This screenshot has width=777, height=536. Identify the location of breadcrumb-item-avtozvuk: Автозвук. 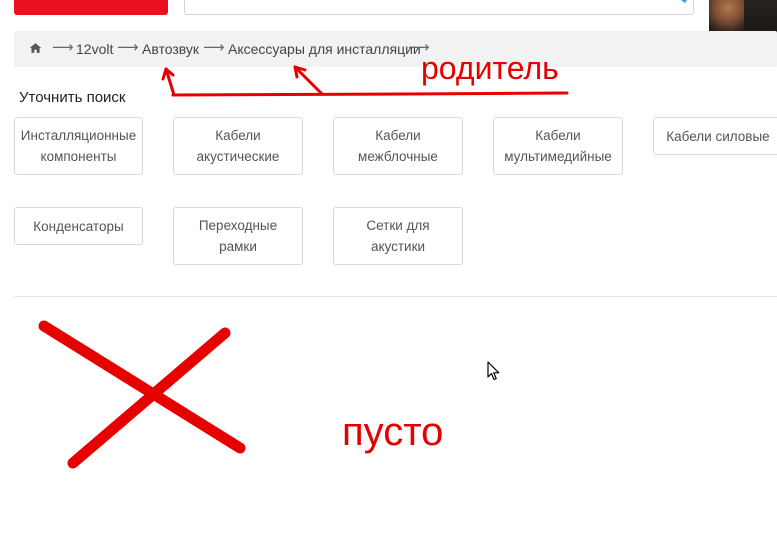
(170, 49).